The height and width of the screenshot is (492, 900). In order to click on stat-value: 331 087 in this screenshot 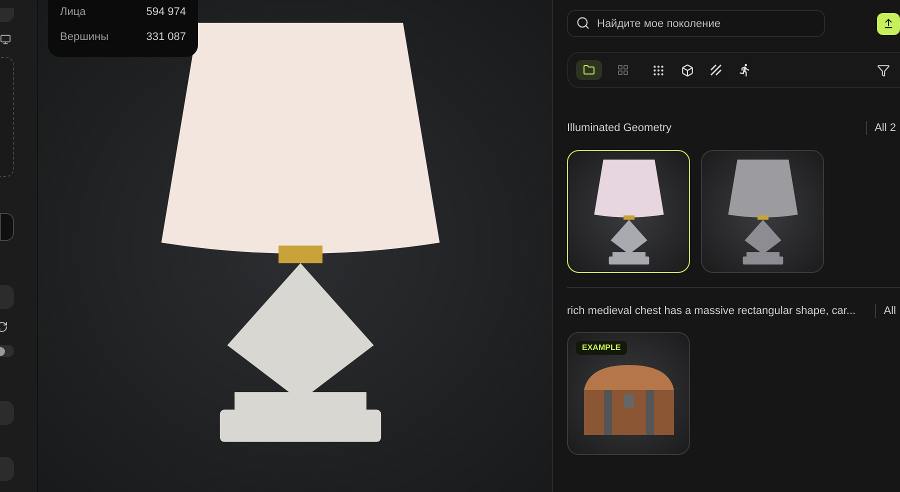, I will do `click(166, 37)`.